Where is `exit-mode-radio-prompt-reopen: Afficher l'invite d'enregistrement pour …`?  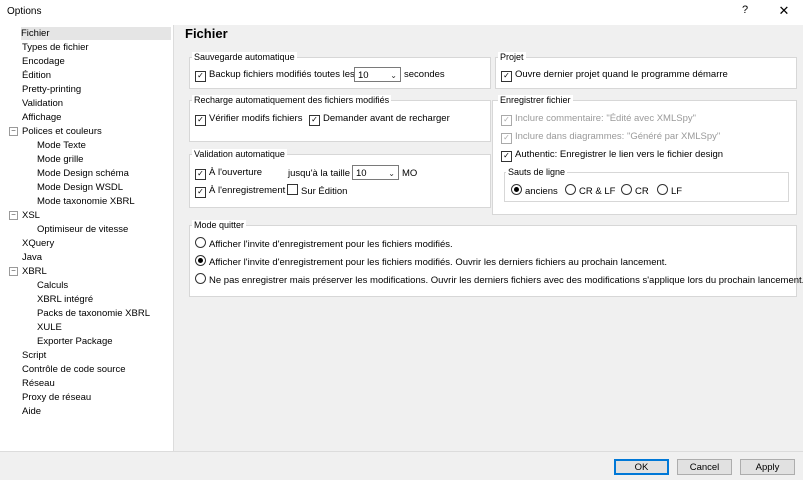 exit-mode-radio-prompt-reopen: Afficher l'invite d'enregistrement pour … is located at coordinates (431, 261).